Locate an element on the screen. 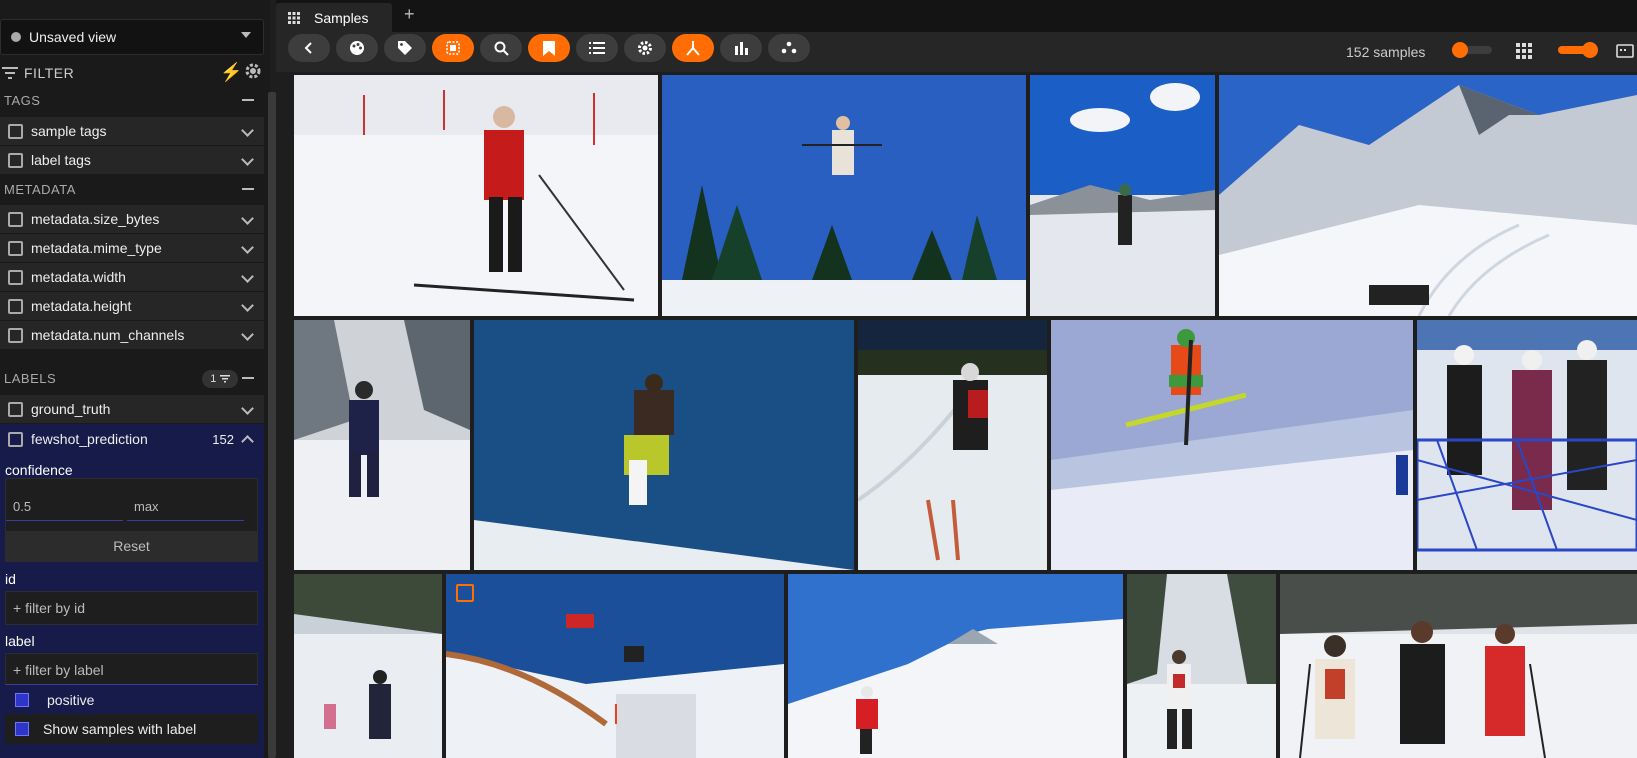  section-metadata: METADATA is located at coordinates (132, 189).